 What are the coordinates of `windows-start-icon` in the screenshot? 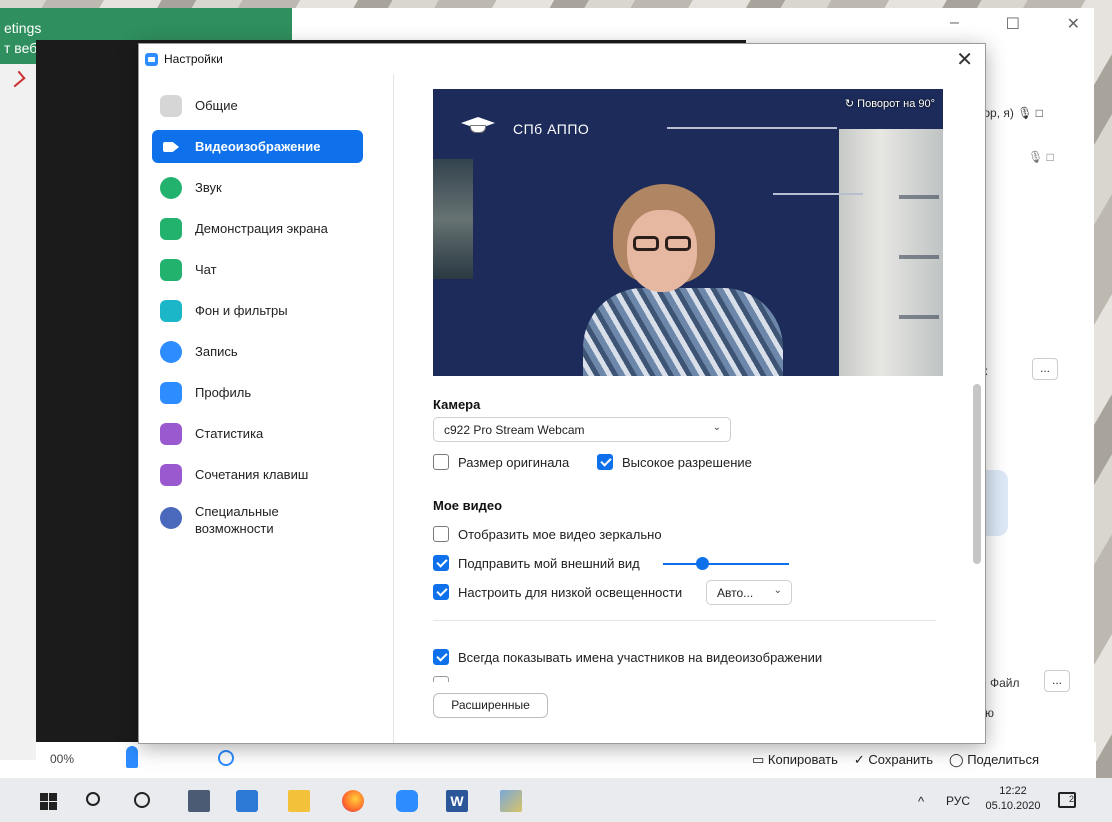 It's located at (49, 801).